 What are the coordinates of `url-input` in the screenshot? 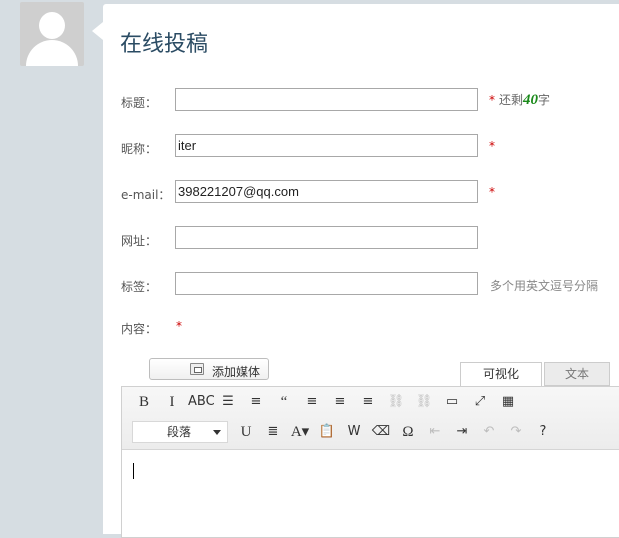 It's located at (326, 237).